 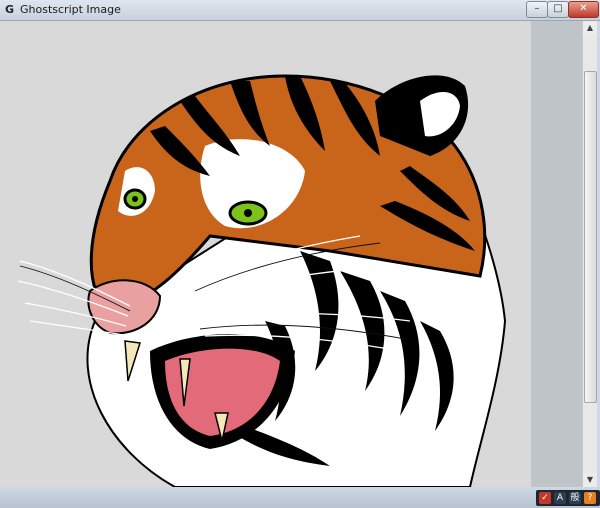 I want to click on close-button: ✕, so click(x=583, y=9).